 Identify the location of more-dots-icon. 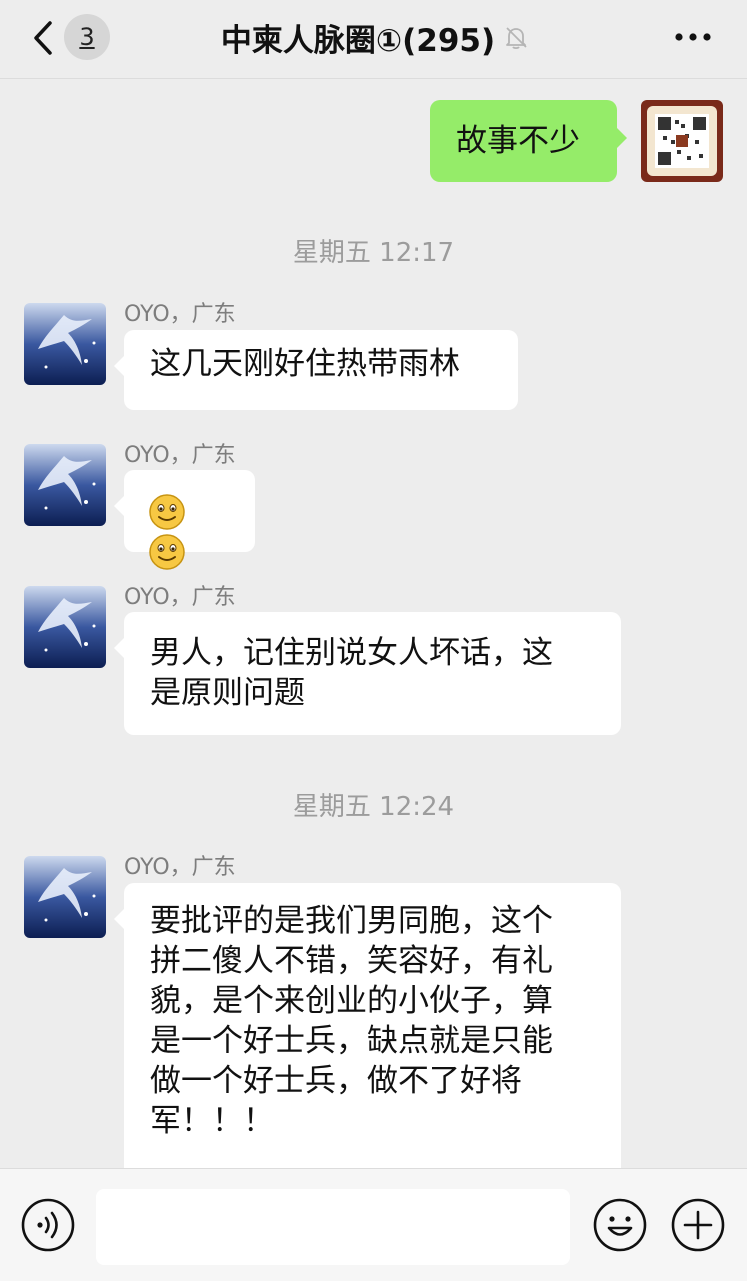
(693, 37).